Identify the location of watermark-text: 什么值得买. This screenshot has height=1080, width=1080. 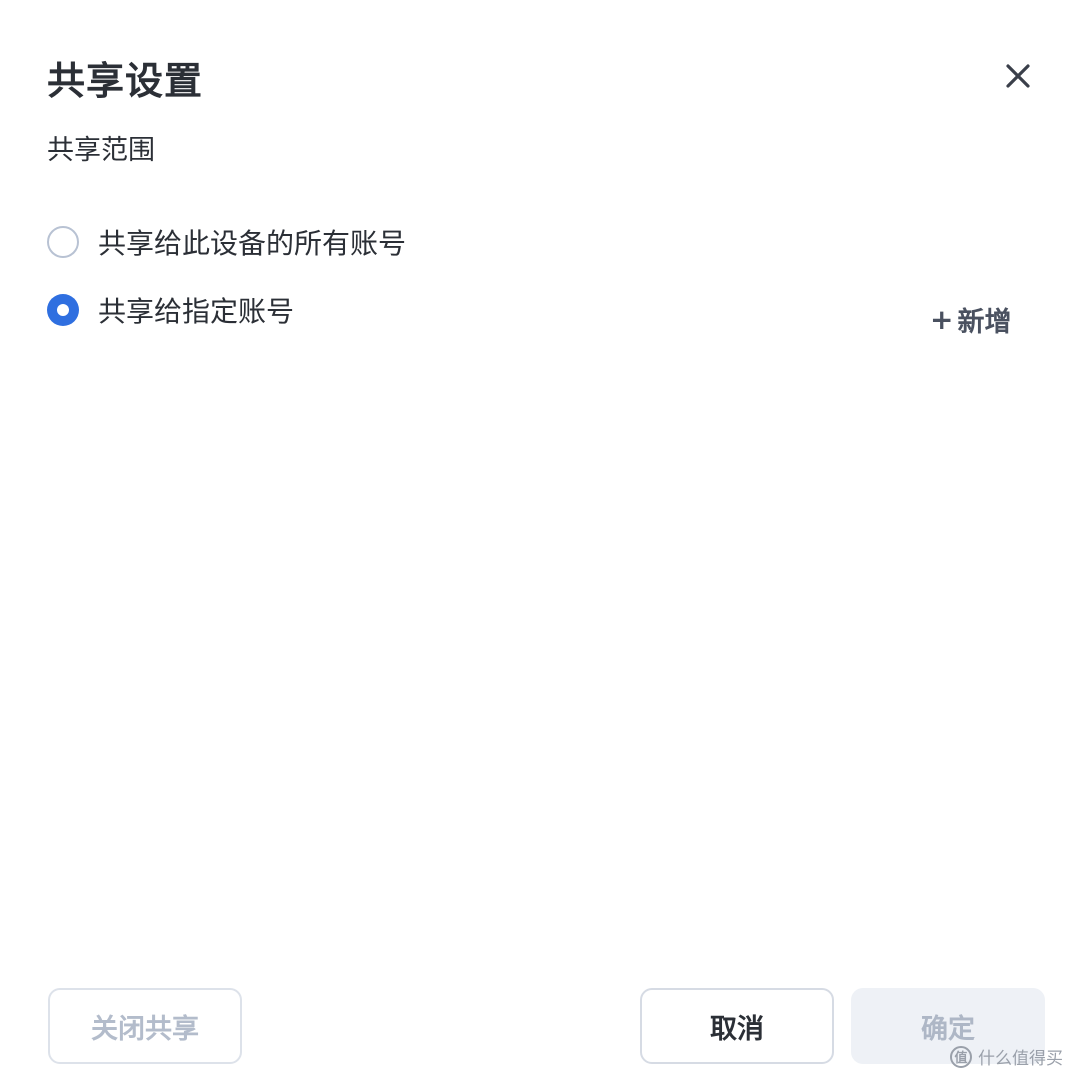
(1020, 1059).